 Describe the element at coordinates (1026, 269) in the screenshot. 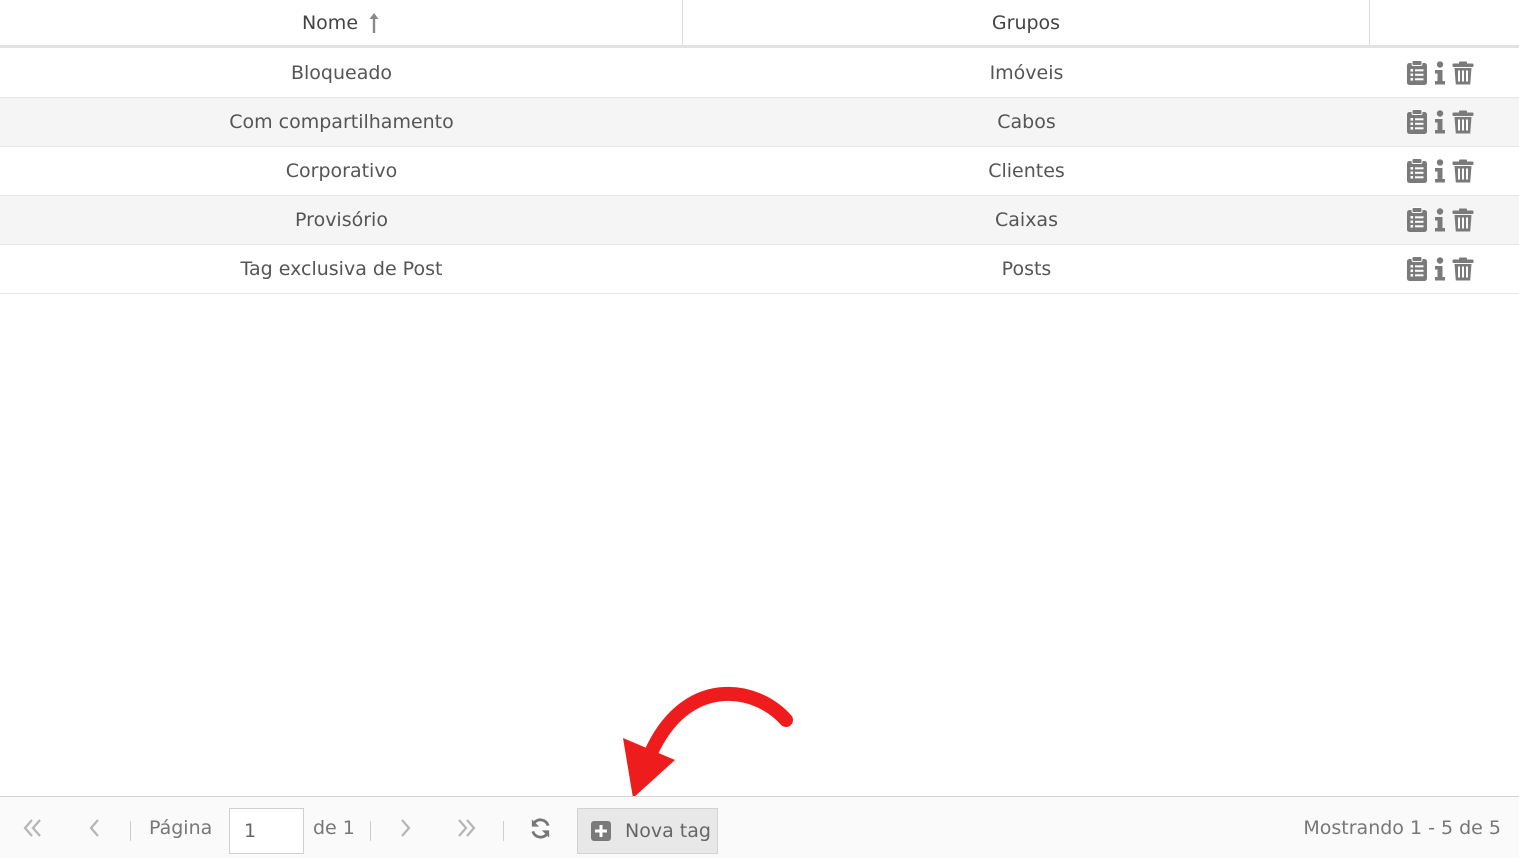

I see `row-group: Posts` at that location.